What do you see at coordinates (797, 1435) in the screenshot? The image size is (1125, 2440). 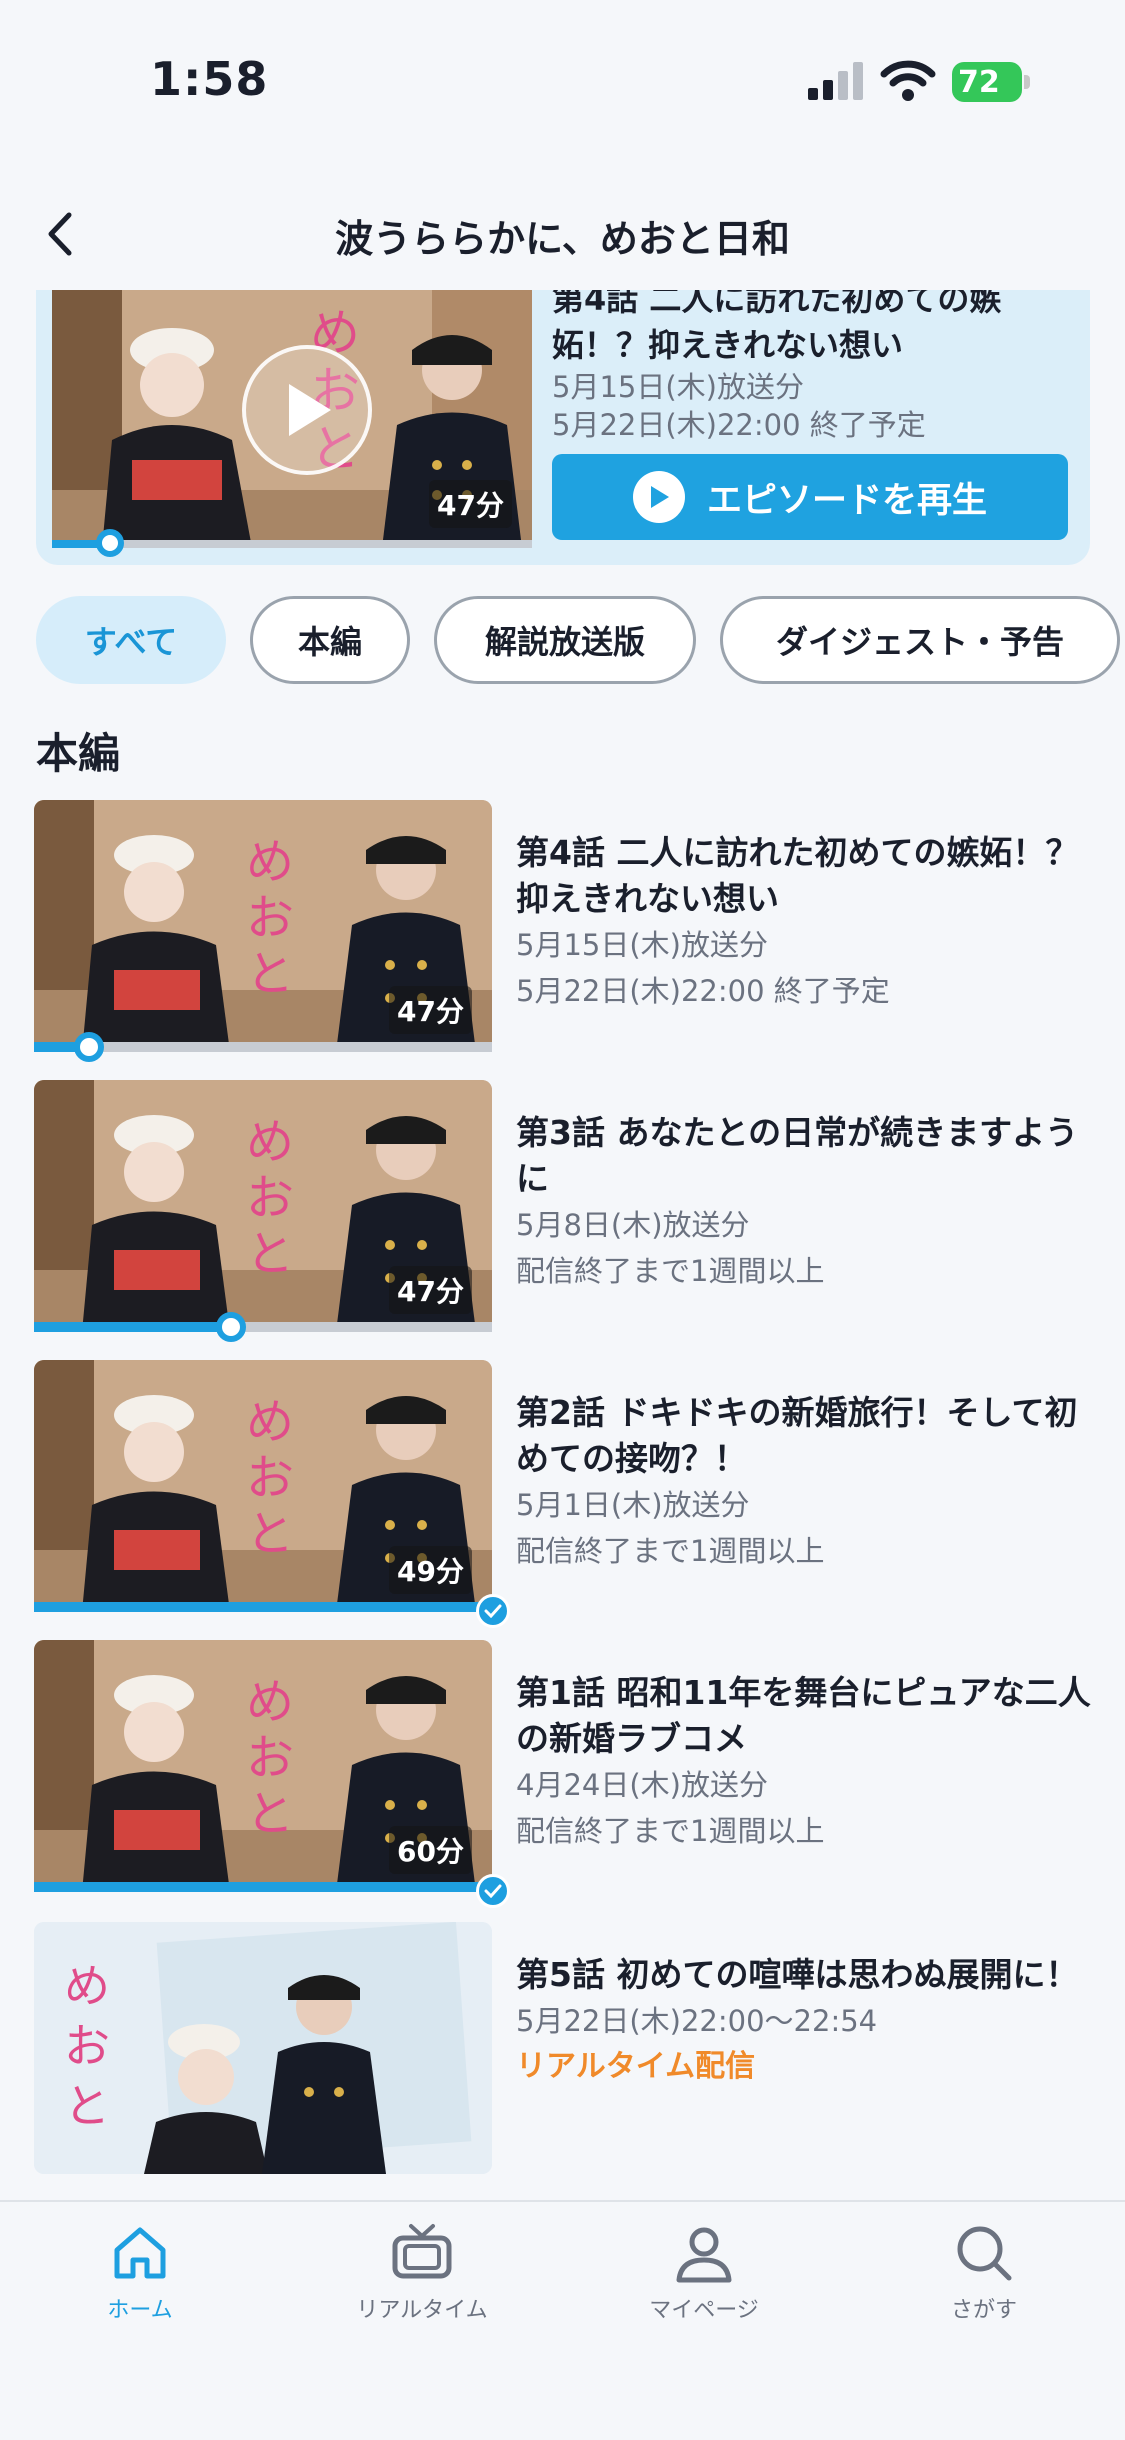 I see `episode-title: 第2話 ドキドキの新婚旅行！そして初めての接吻？！` at bounding box center [797, 1435].